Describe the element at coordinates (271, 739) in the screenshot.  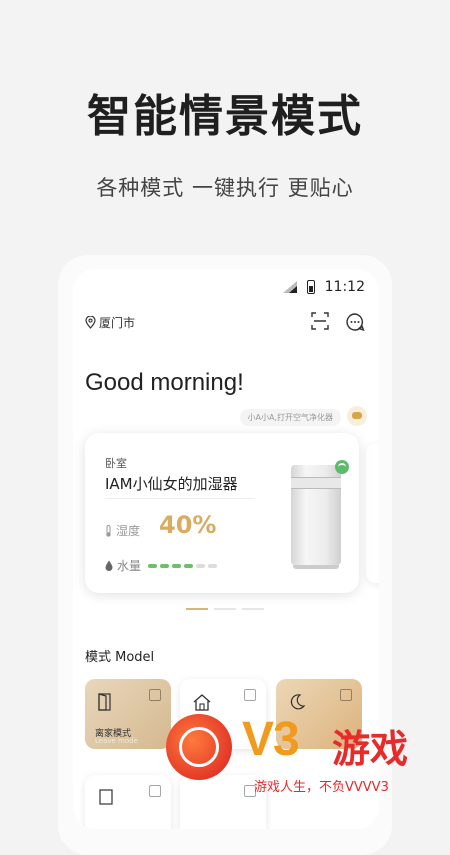
I see `watermark-brand: V3` at that location.